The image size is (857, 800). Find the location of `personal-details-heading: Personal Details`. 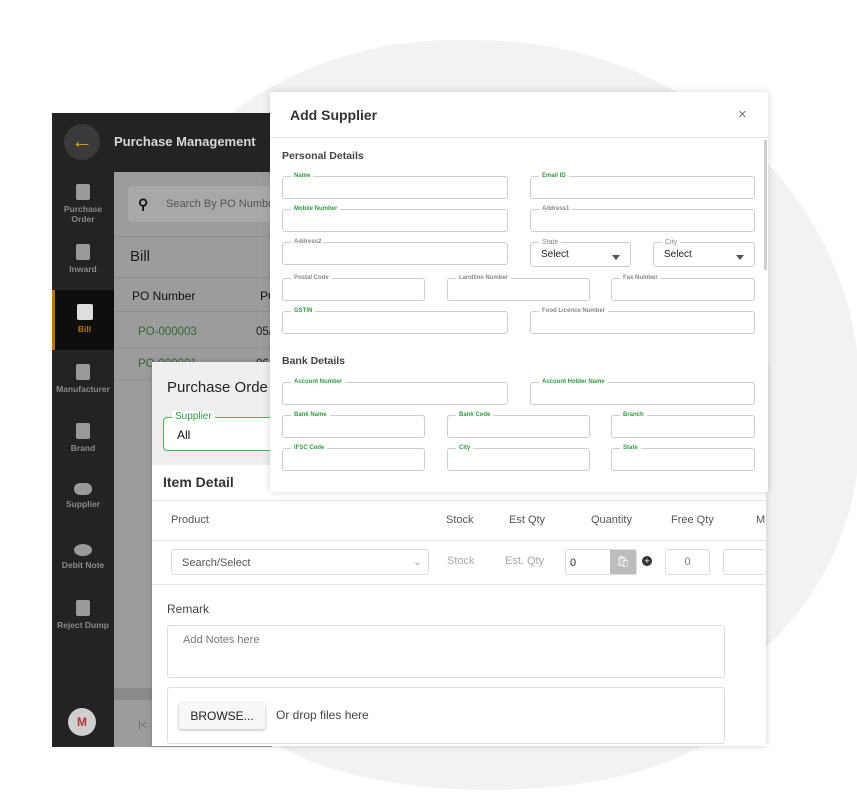

personal-details-heading: Personal Details is located at coordinates (323, 156).